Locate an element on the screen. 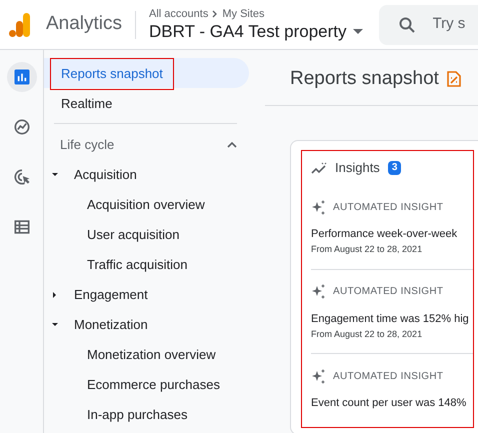  nav-item: In-app purchases is located at coordinates (146, 415).